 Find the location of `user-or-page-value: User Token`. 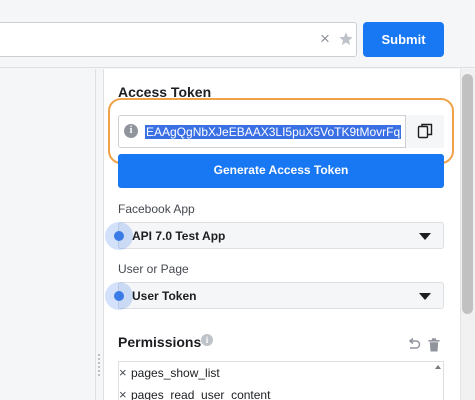

user-or-page-value: User Token is located at coordinates (164, 296).